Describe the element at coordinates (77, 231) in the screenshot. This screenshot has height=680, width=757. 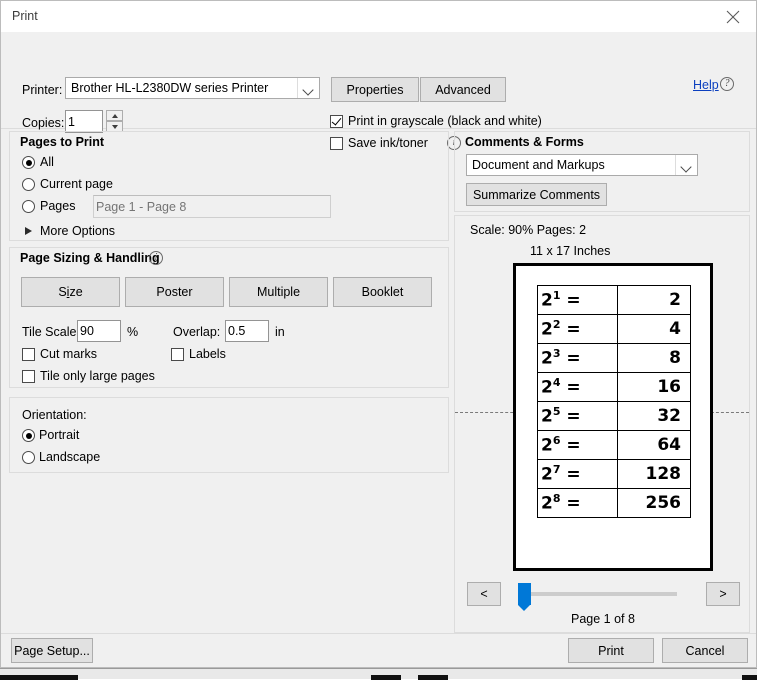
I see `more-options-label: More Options` at that location.